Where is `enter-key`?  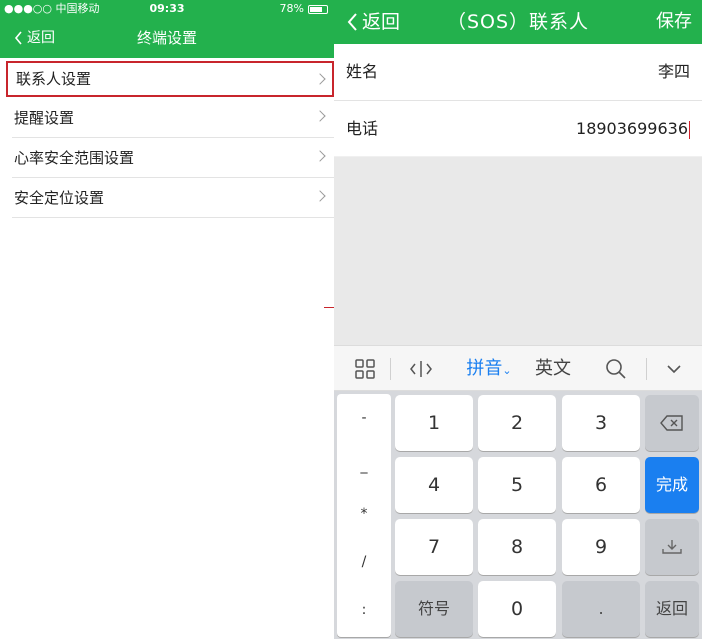
enter-key is located at coordinates (672, 547).